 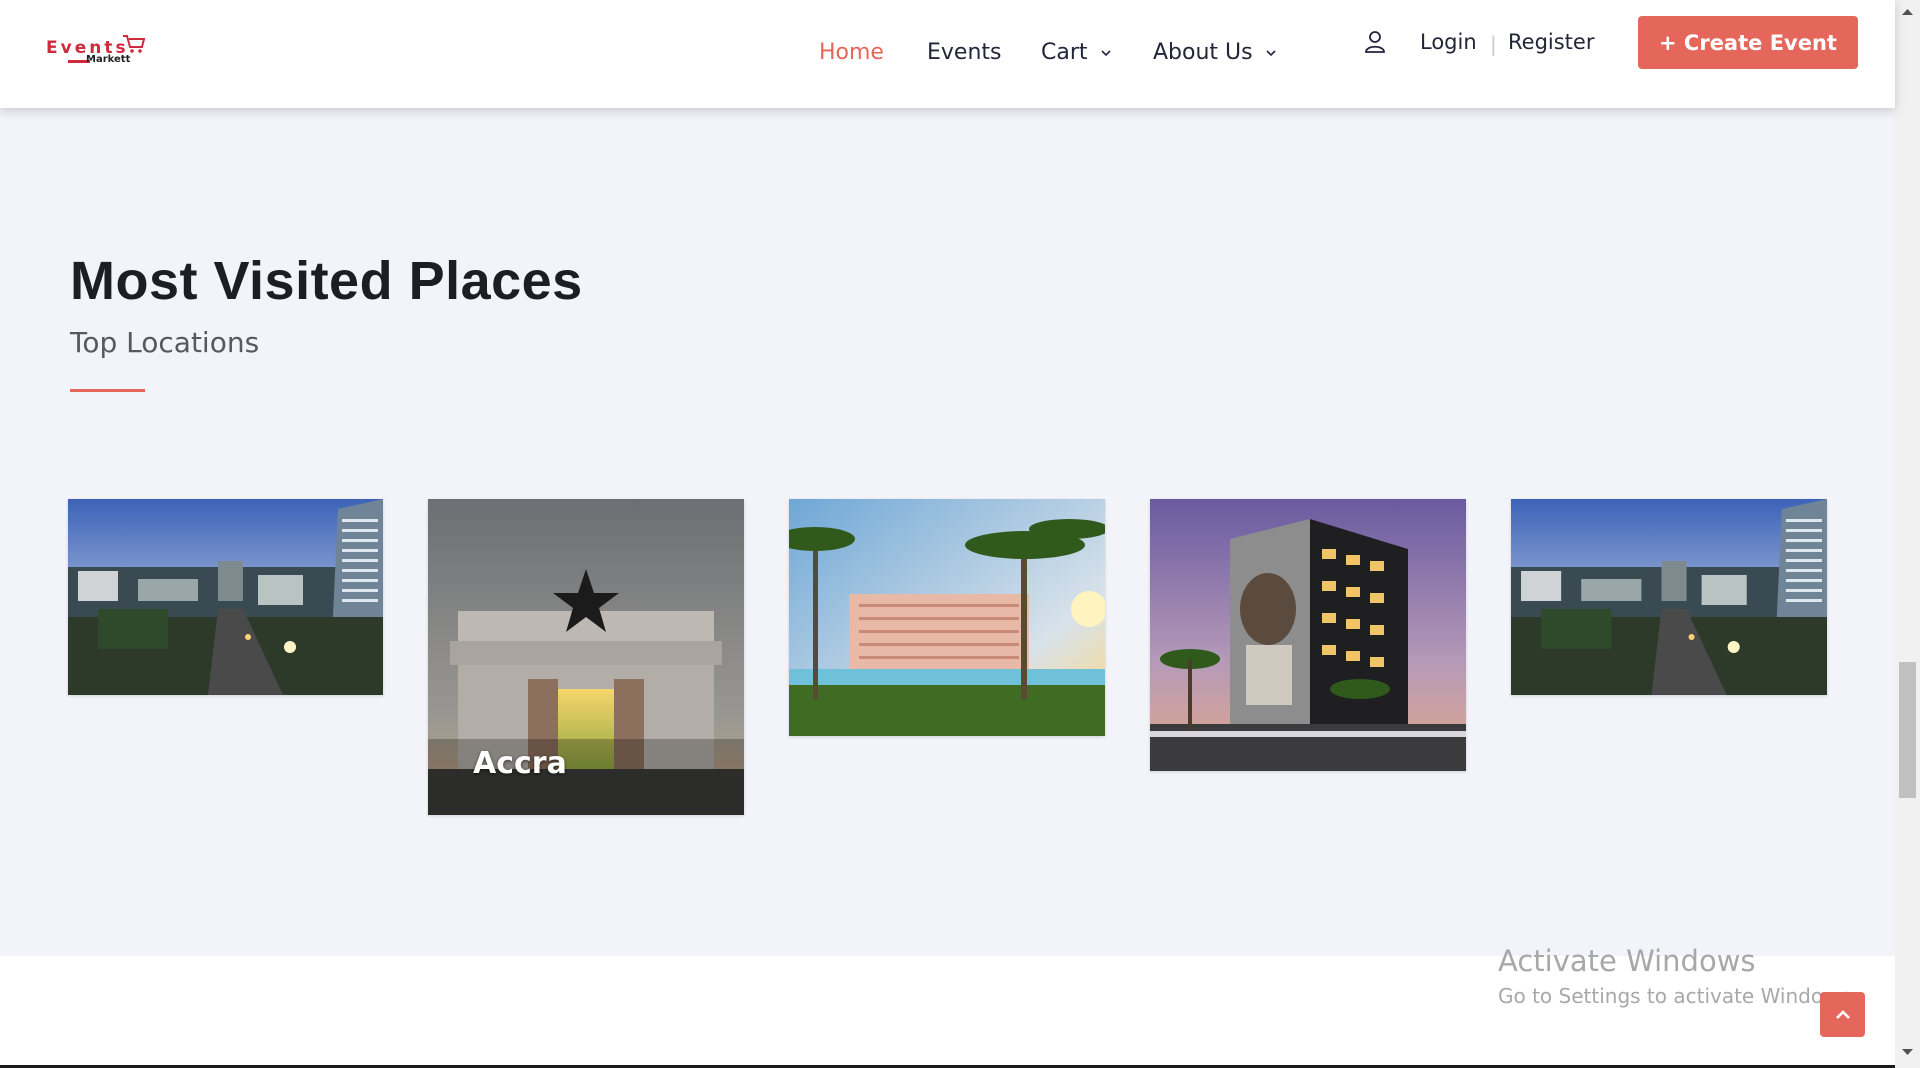 I want to click on mural-building-photo, so click(x=1308, y=635).